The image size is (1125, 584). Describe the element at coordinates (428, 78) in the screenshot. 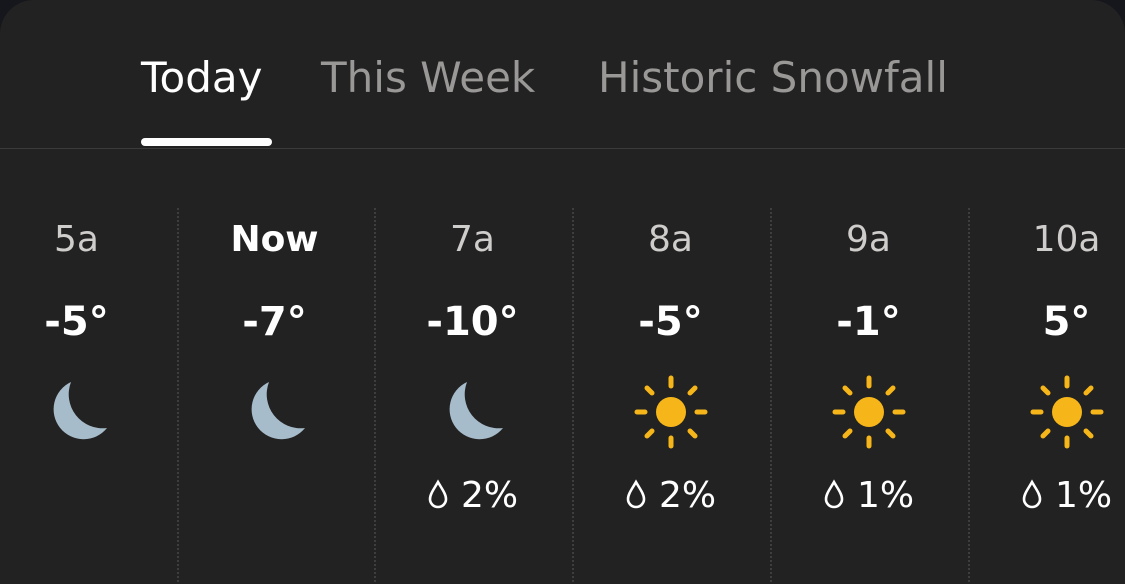

I see `tab-this-week: This Week` at that location.